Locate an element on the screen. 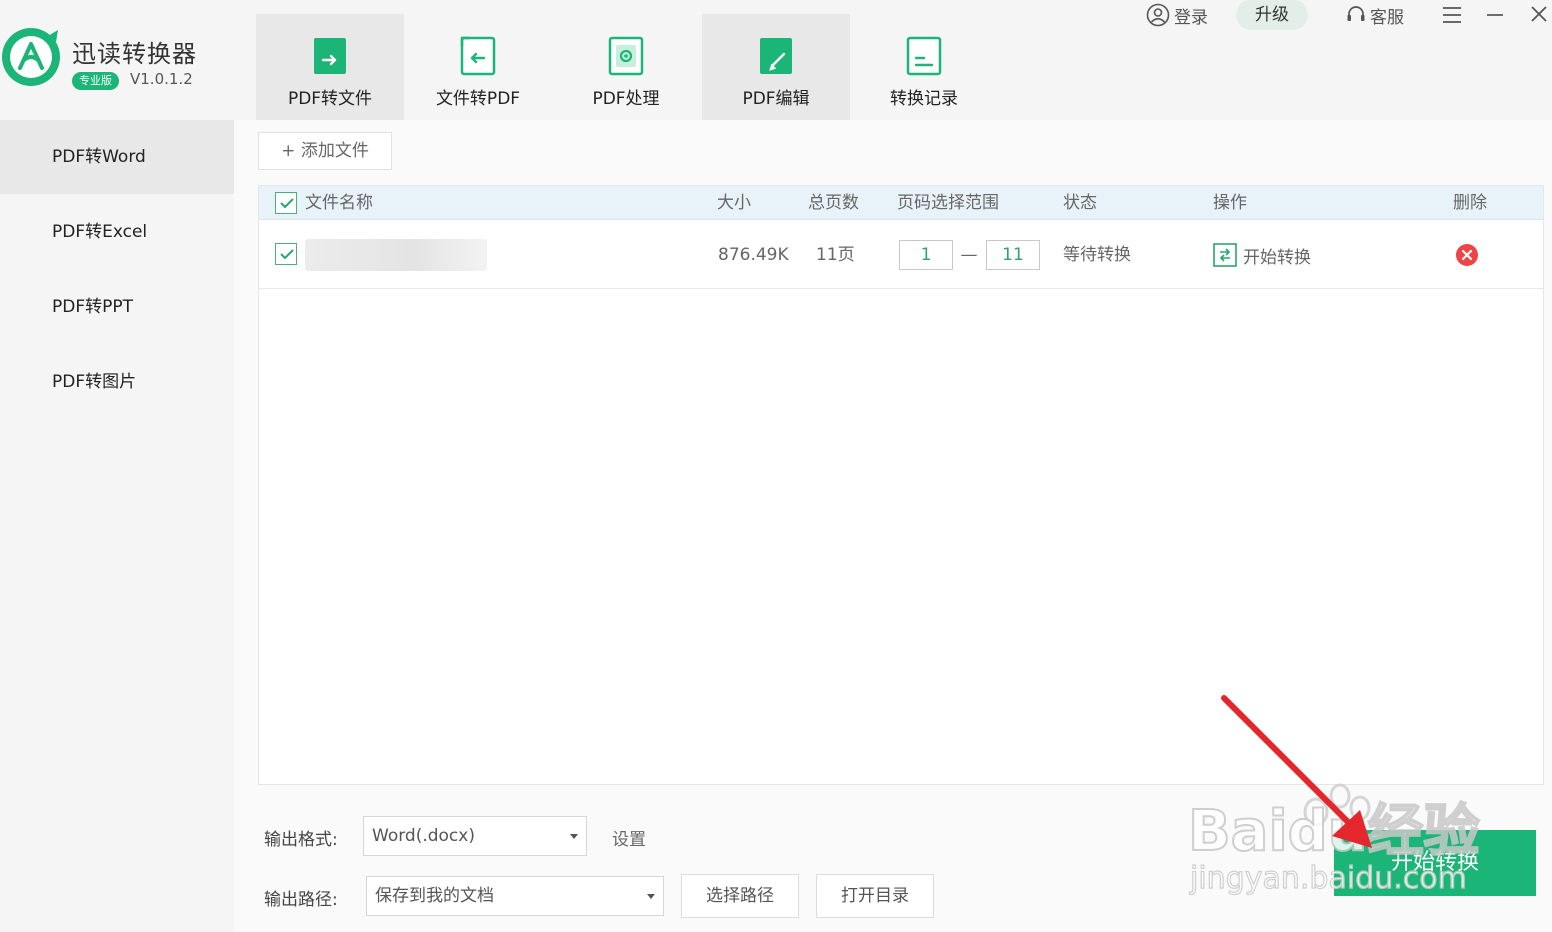 This screenshot has width=1552, height=932. row-checkbox is located at coordinates (286, 254).